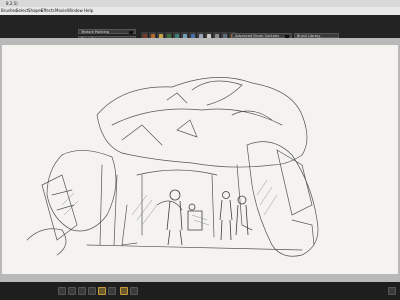  I want to click on options-icon, so click(392, 291).